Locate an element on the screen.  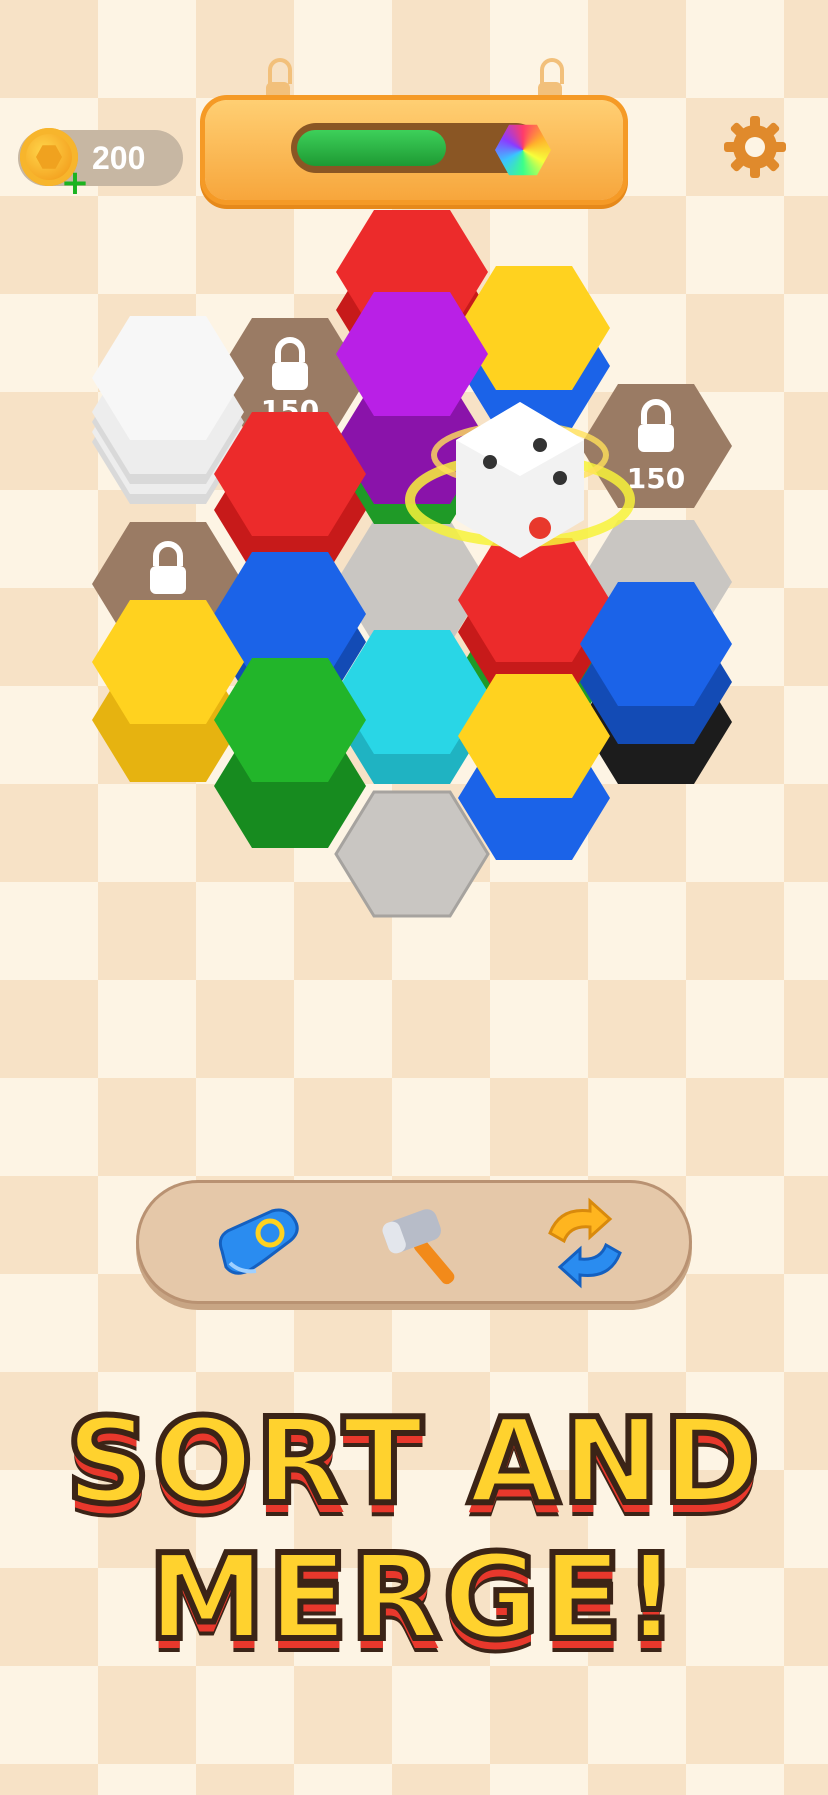
shuffle-arrows-icon is located at coordinates (585, 1243).